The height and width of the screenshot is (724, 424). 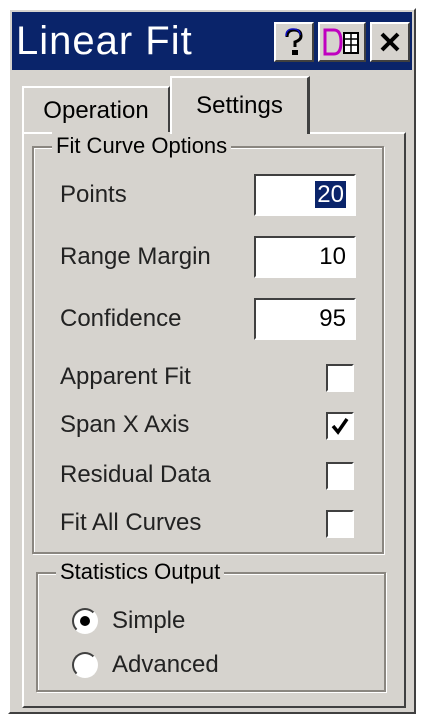 What do you see at coordinates (148, 621) in the screenshot?
I see `simple-label: Simple` at bounding box center [148, 621].